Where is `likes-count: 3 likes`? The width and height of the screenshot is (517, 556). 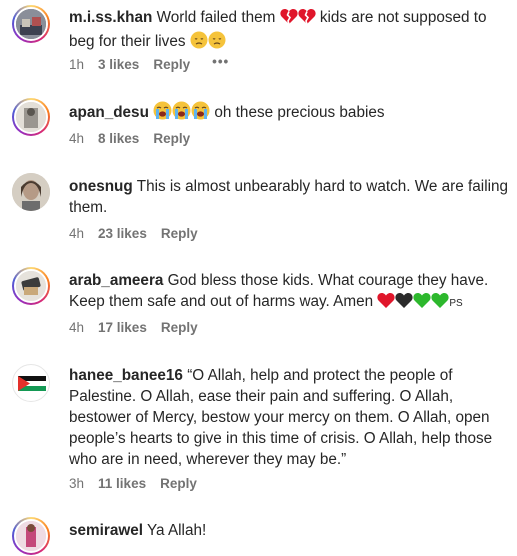 likes-count: 3 likes is located at coordinates (118, 64).